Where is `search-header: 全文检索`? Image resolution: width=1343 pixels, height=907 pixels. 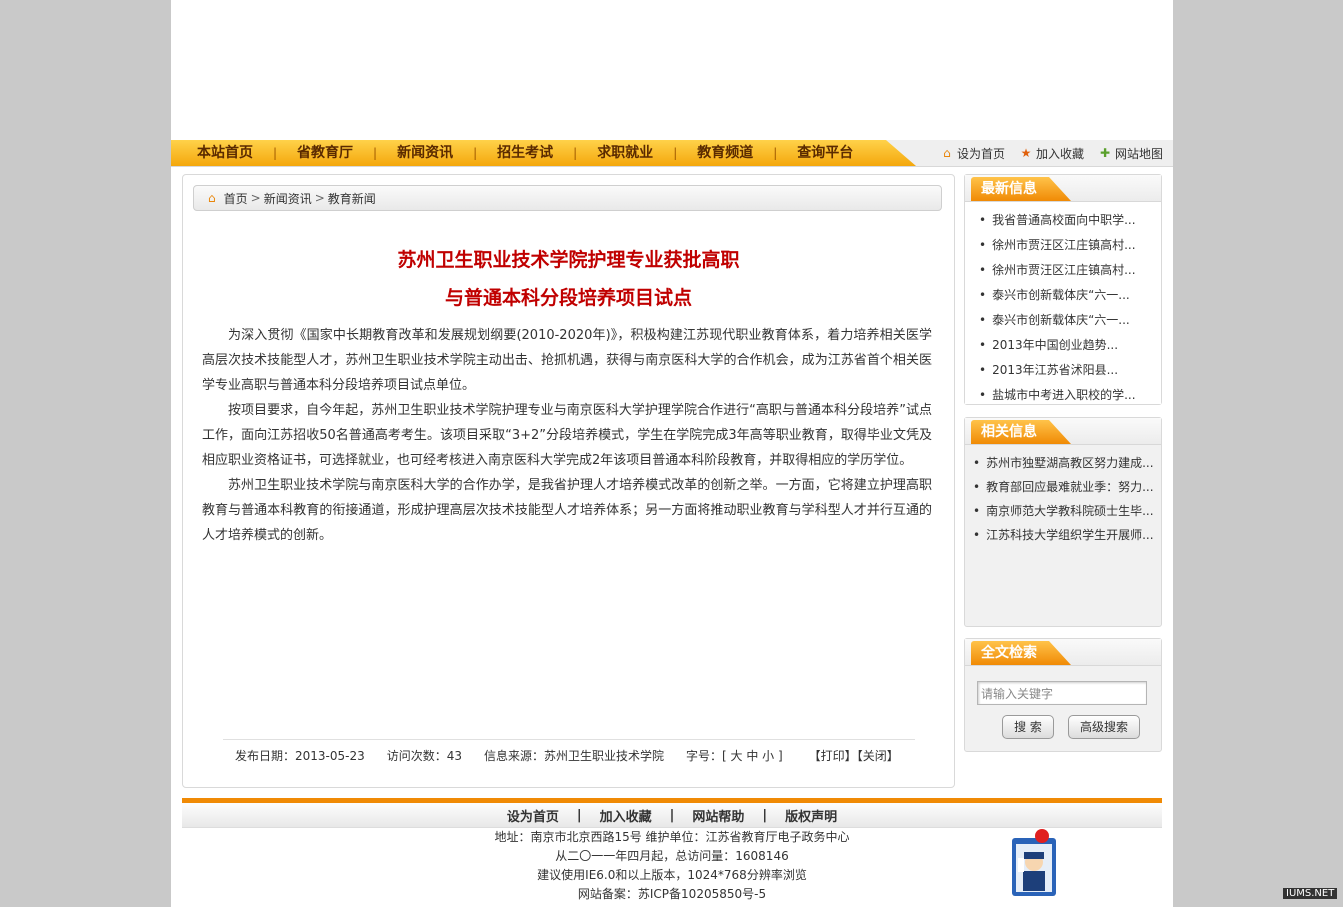 search-header: 全文检索 is located at coordinates (1063, 652).